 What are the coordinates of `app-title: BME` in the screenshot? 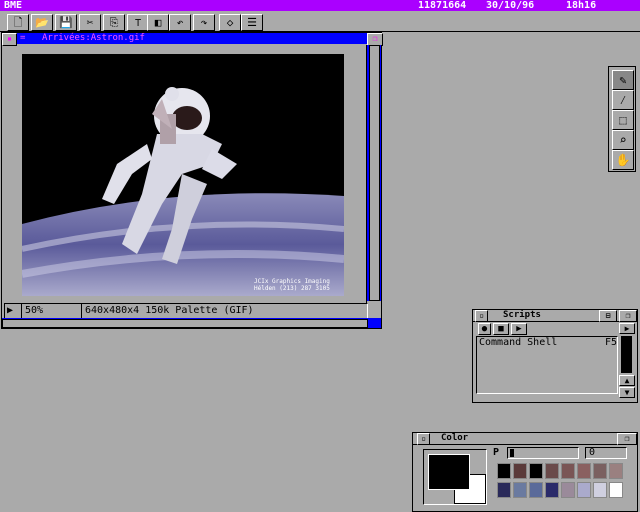 It's located at (13, 5).